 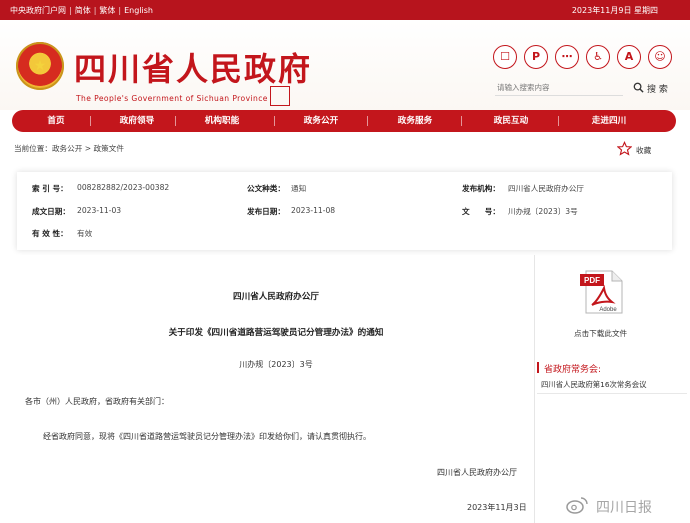 I want to click on doc-title: 关于印发《四川省道路营运驾驶员记分管理办法》的通知, so click(x=276, y=333).